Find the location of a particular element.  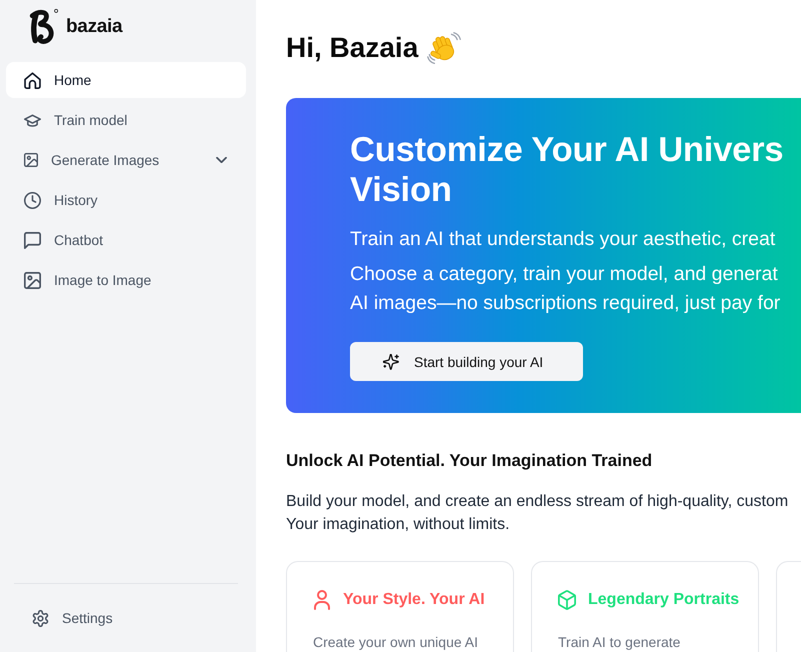

cube-icon is located at coordinates (567, 600).